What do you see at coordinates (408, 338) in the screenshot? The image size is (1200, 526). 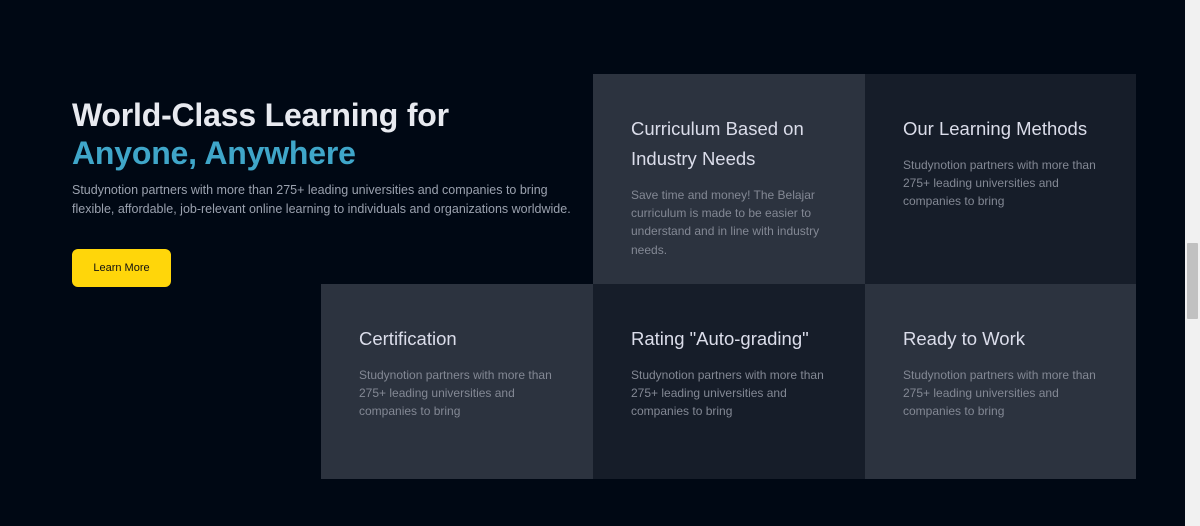 I see `card-title: Certification` at bounding box center [408, 338].